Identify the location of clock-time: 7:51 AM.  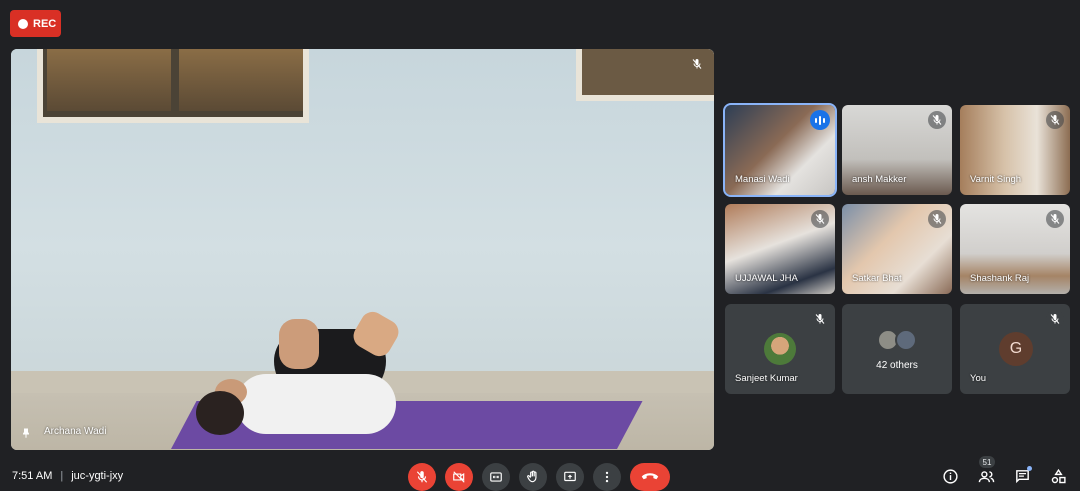
(32, 476).